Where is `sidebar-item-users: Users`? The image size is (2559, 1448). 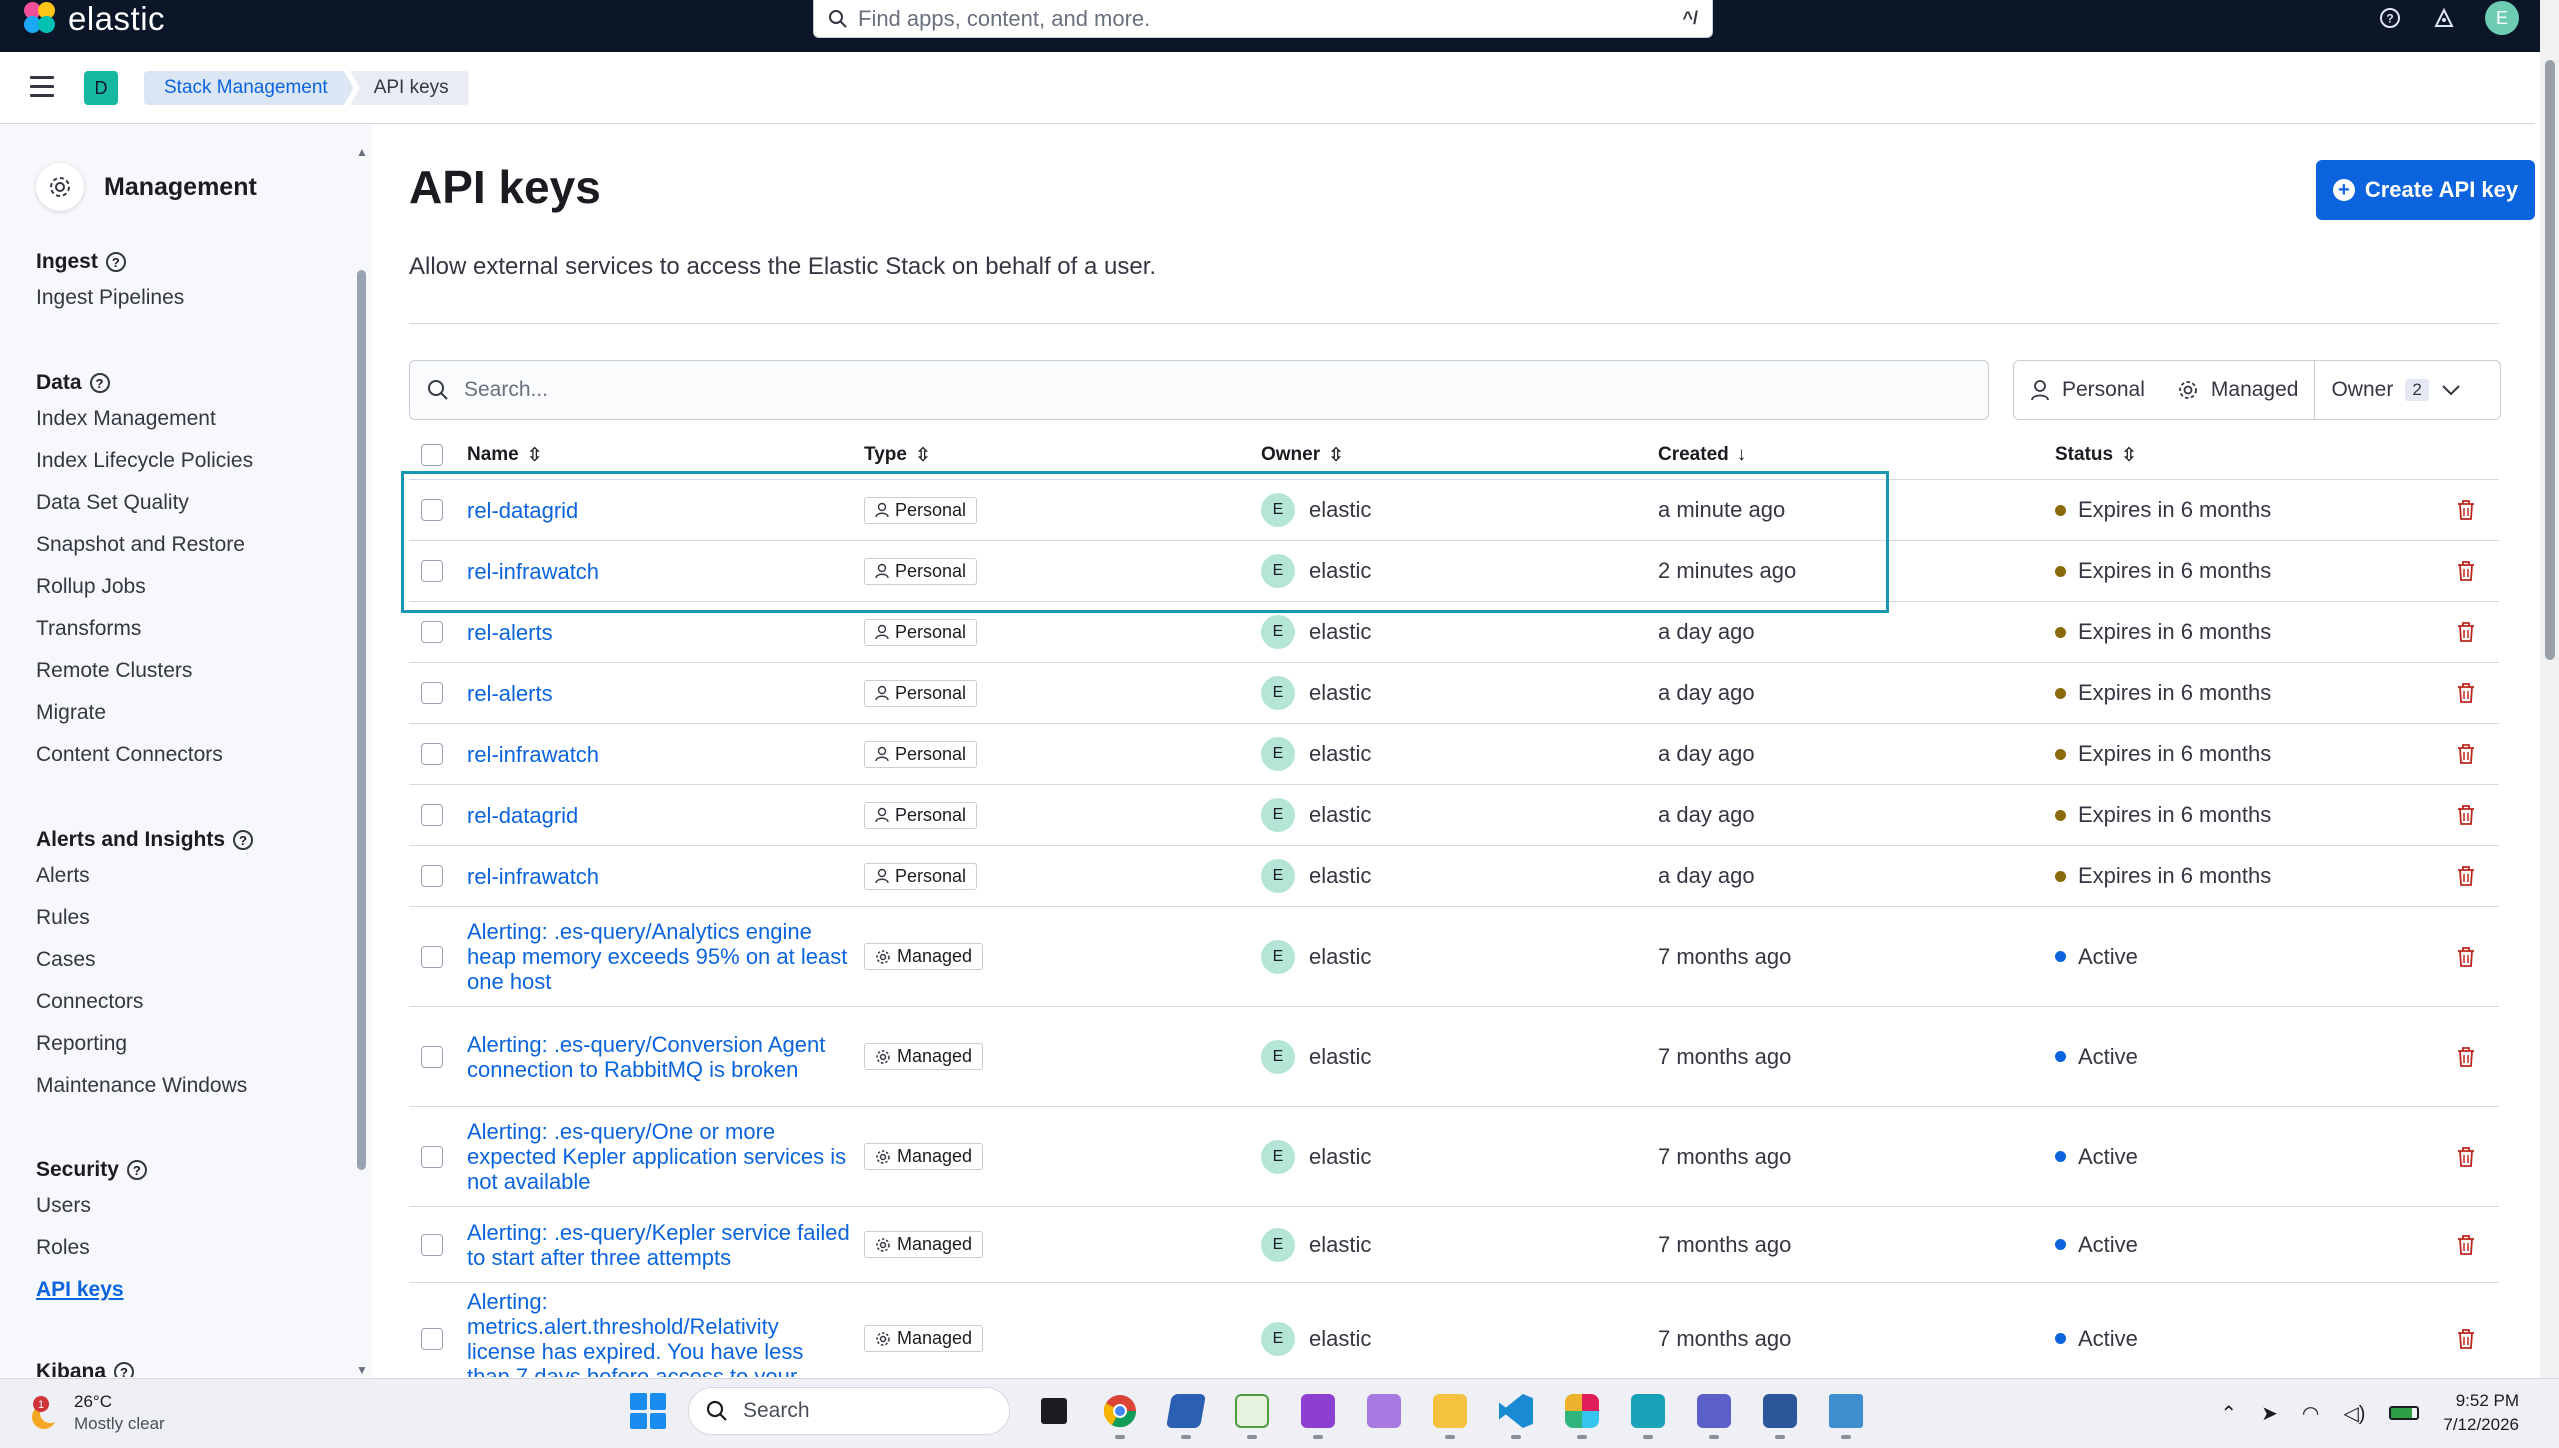 sidebar-item-users: Users is located at coordinates (91, 1206).